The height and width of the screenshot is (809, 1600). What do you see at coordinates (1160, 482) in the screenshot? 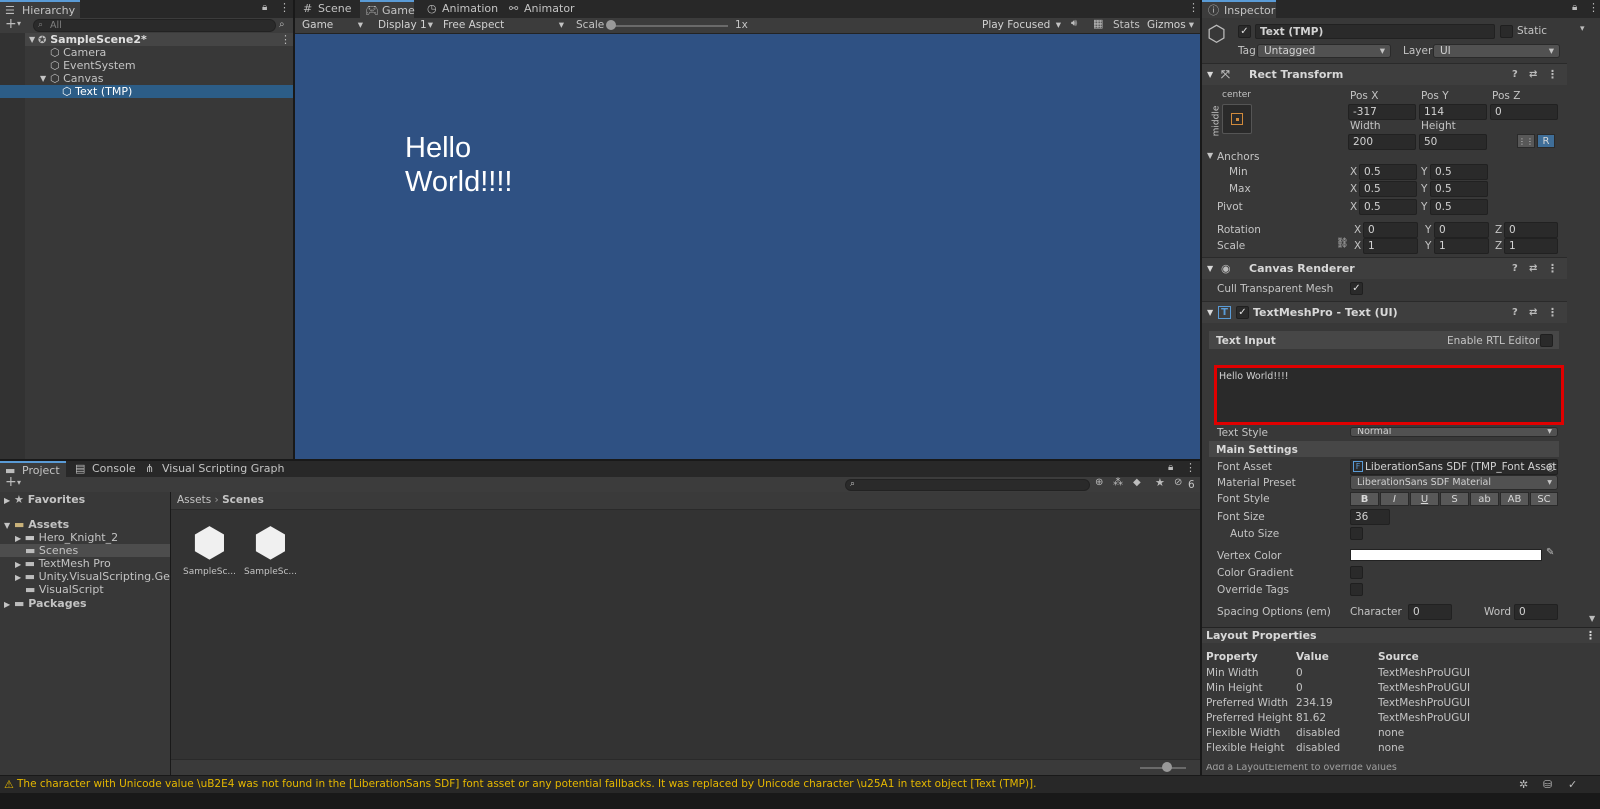
I see `star-icon: ★` at bounding box center [1160, 482].